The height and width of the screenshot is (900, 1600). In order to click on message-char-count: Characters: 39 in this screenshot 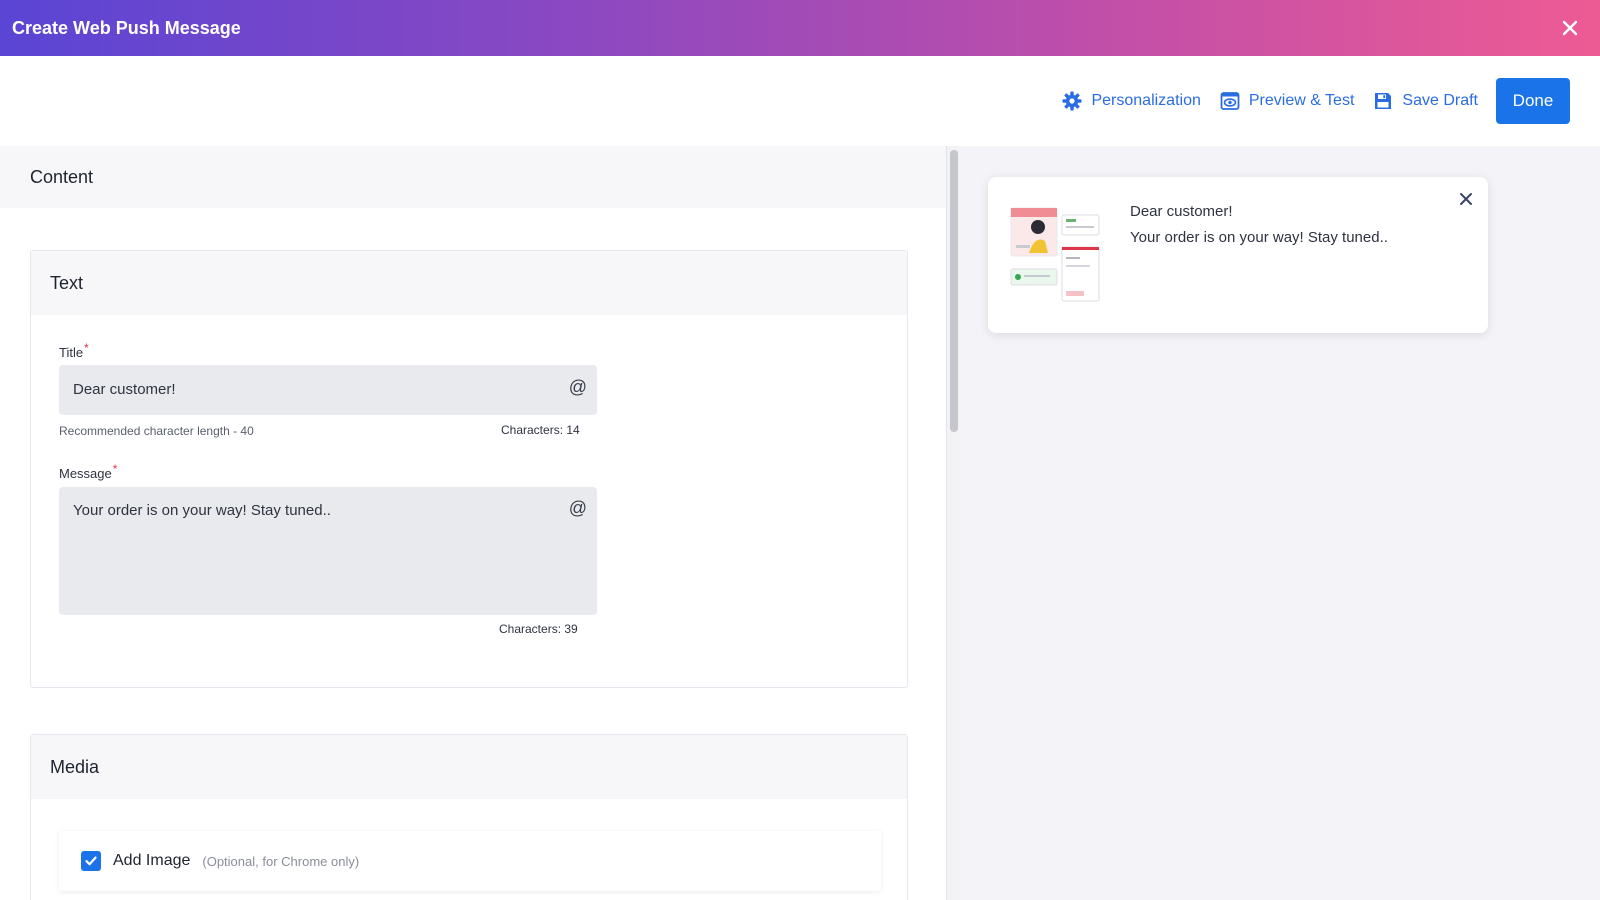, I will do `click(538, 629)`.